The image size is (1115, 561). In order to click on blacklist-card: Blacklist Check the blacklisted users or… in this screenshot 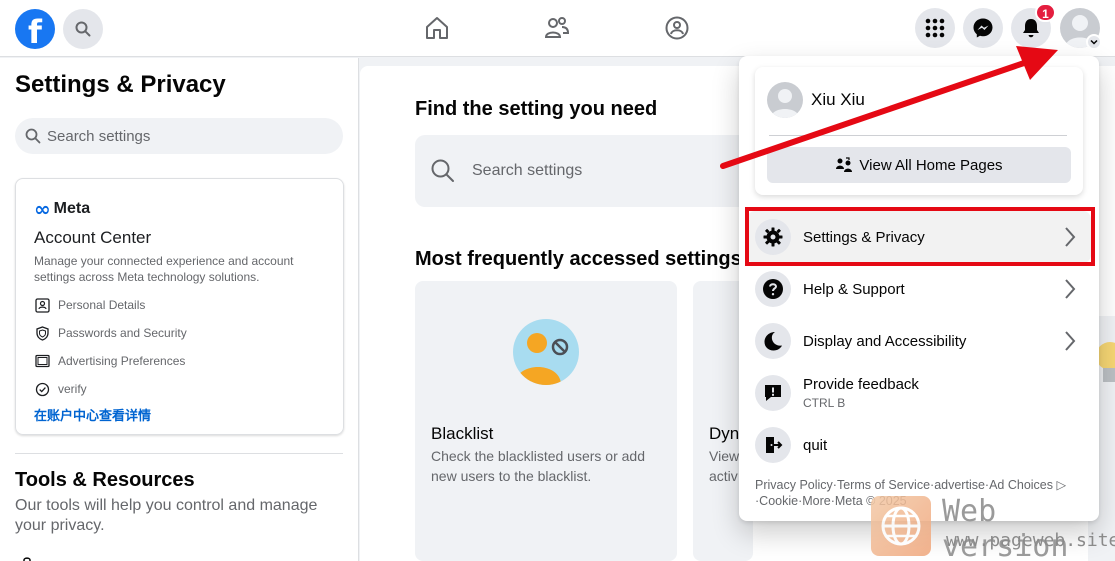, I will do `click(546, 421)`.